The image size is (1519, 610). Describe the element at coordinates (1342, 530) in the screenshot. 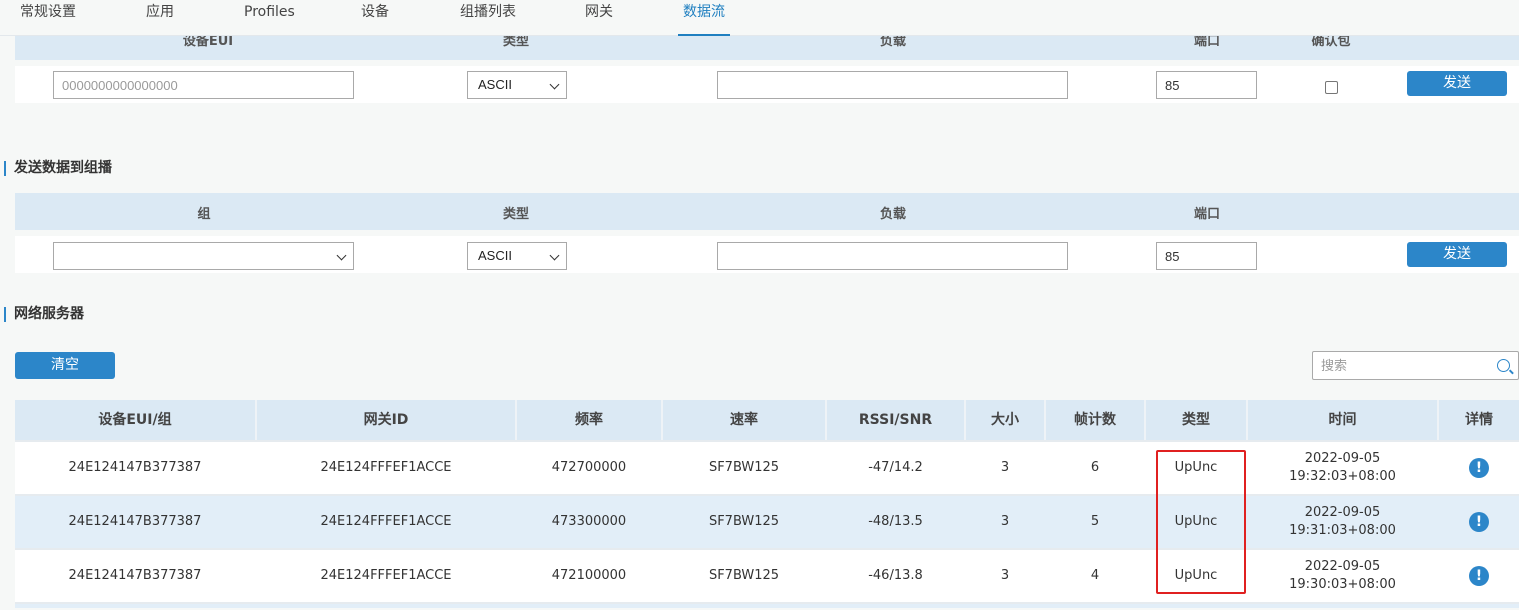

I see `row-time-text: 19:31:03+08:00` at that location.